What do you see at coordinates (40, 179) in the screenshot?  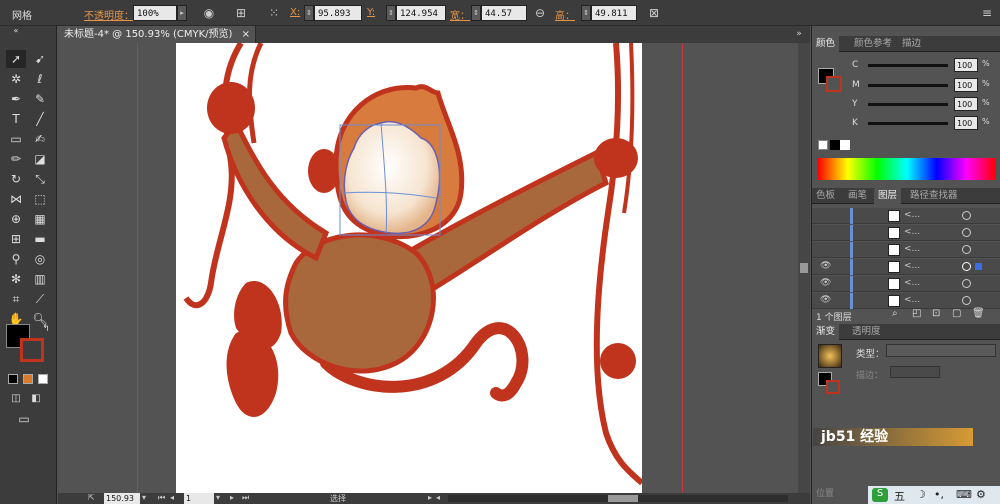 I see `scale-tool-icon: ⤡` at bounding box center [40, 179].